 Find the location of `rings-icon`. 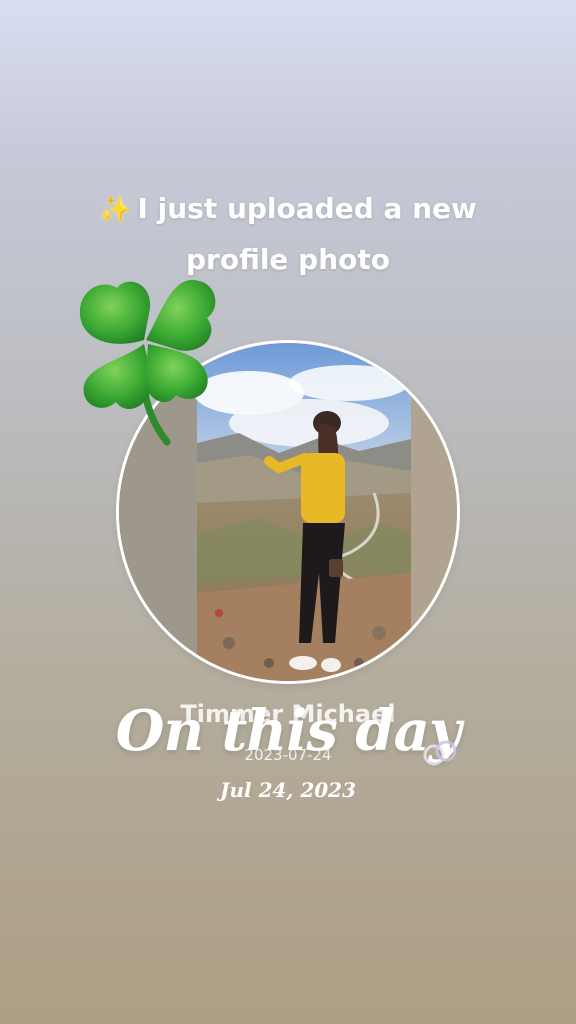

rings-icon is located at coordinates (440, 753).